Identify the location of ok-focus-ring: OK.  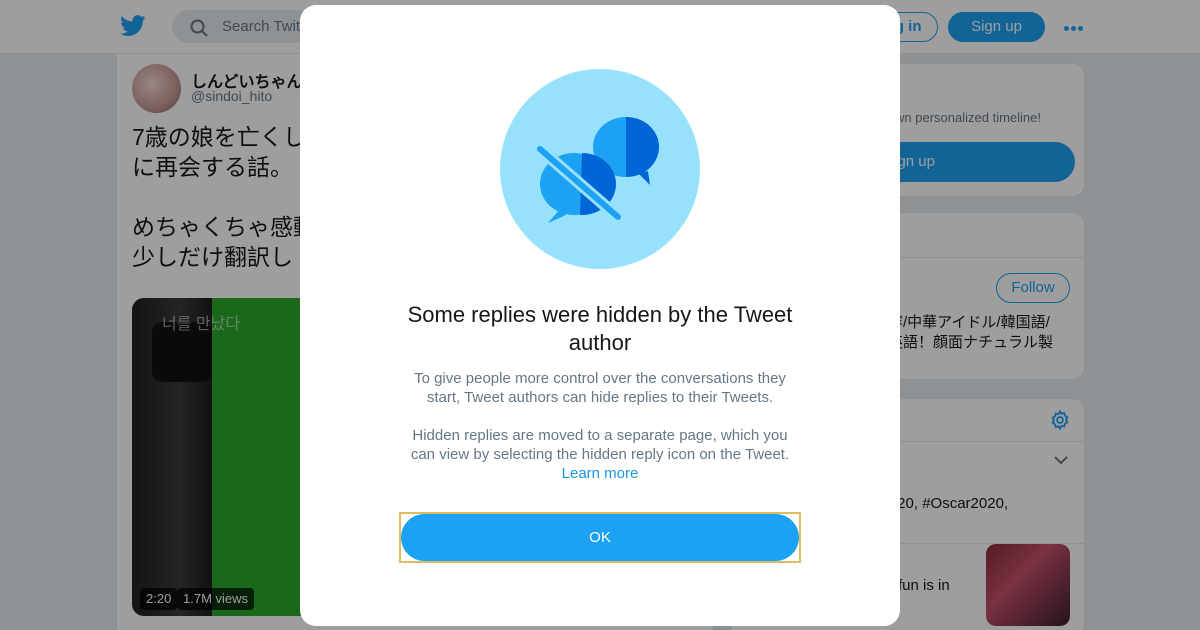
(600, 537).